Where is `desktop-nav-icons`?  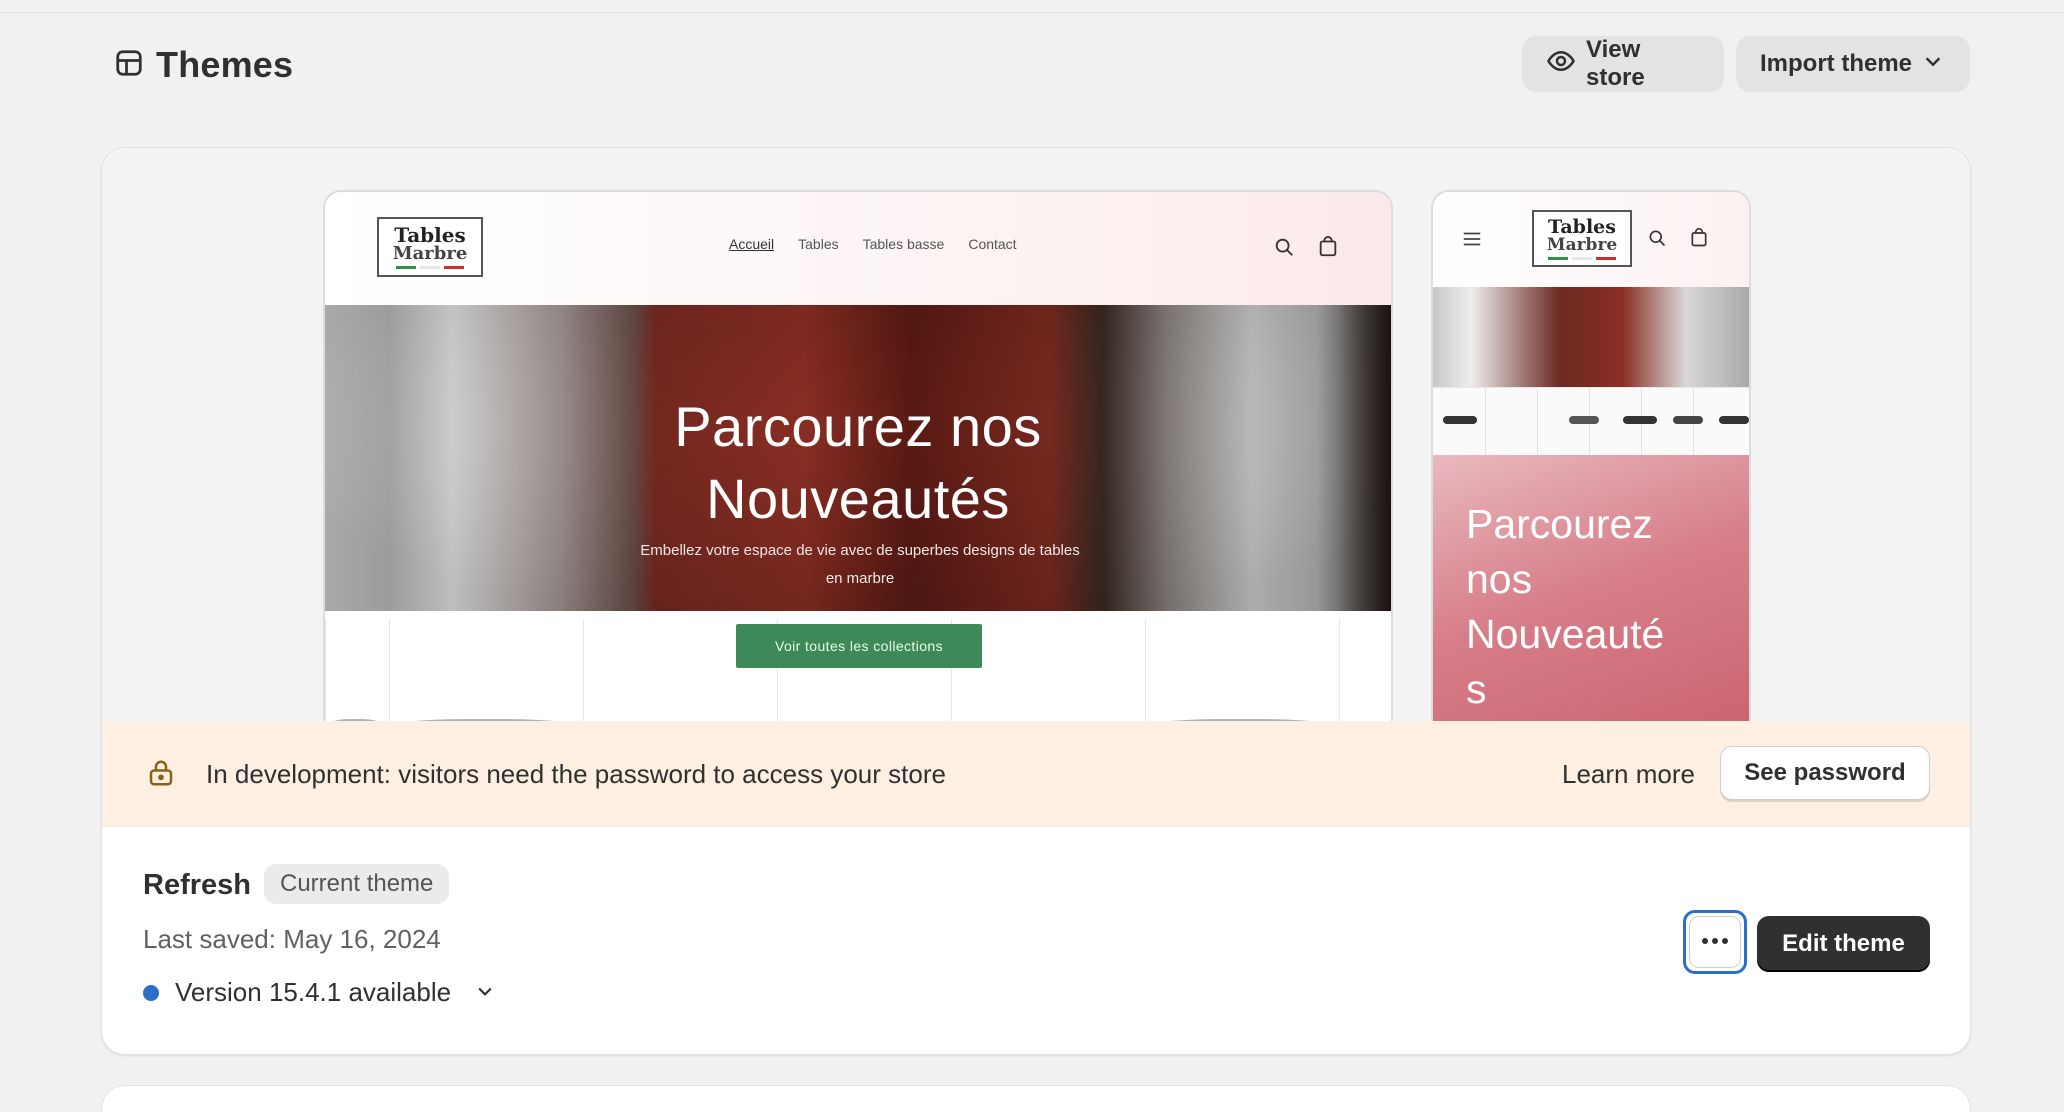
desktop-nav-icons is located at coordinates (1306, 249).